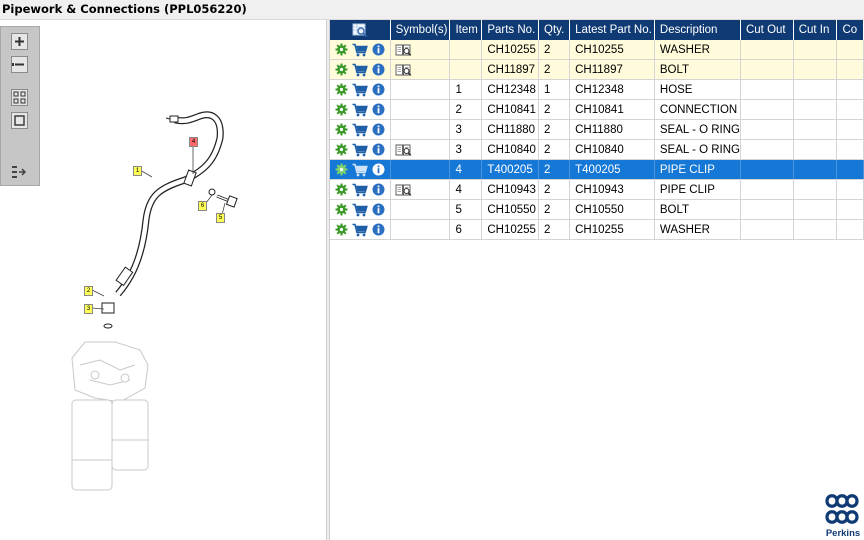 The width and height of the screenshot is (864, 540). I want to click on item-cell: 4, so click(466, 169).